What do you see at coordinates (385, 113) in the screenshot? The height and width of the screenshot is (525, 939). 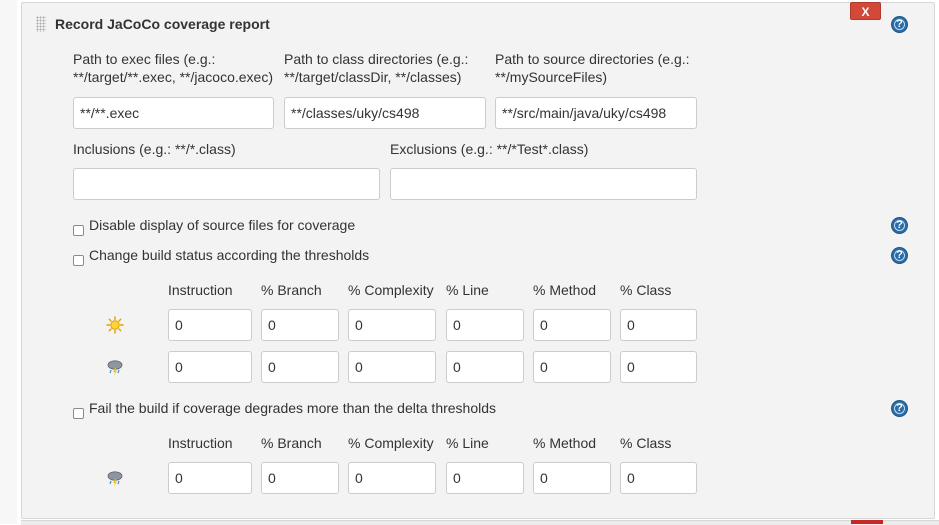 I see `class-dirs-input` at bounding box center [385, 113].